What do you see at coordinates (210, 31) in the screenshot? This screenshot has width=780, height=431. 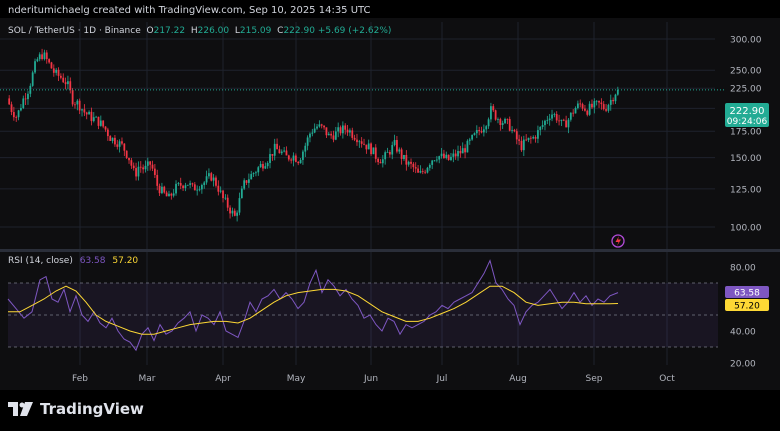 I see `ohlc-high: H226.00` at bounding box center [210, 31].